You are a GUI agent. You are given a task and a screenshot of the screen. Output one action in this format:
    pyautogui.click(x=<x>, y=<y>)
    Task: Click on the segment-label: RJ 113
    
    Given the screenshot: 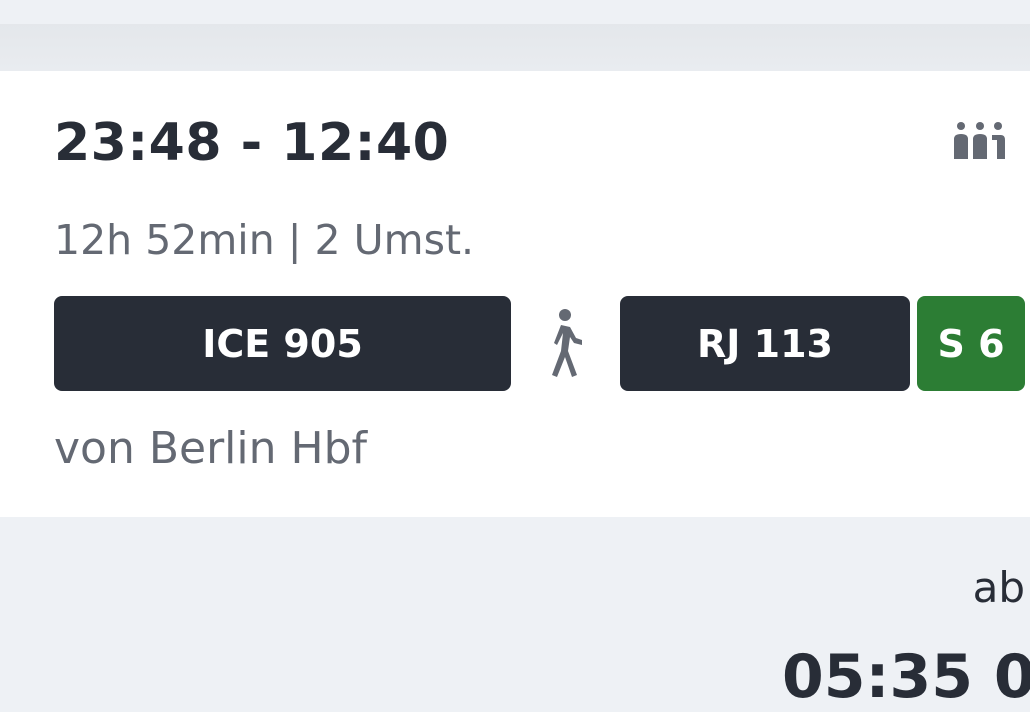 What is the action you would take?
    pyautogui.click(x=765, y=343)
    